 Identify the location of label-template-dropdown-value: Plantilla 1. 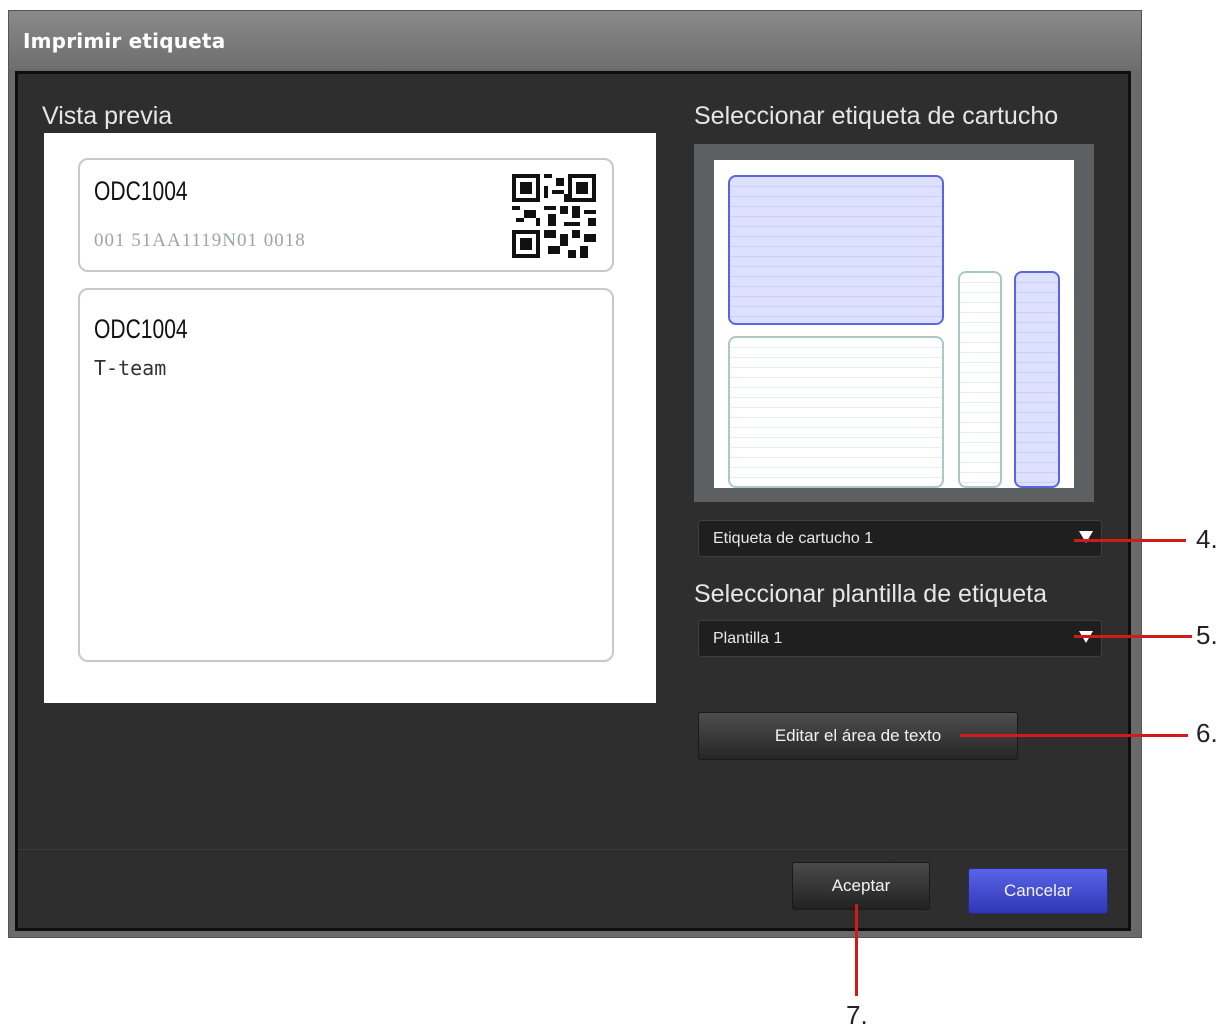
(748, 638).